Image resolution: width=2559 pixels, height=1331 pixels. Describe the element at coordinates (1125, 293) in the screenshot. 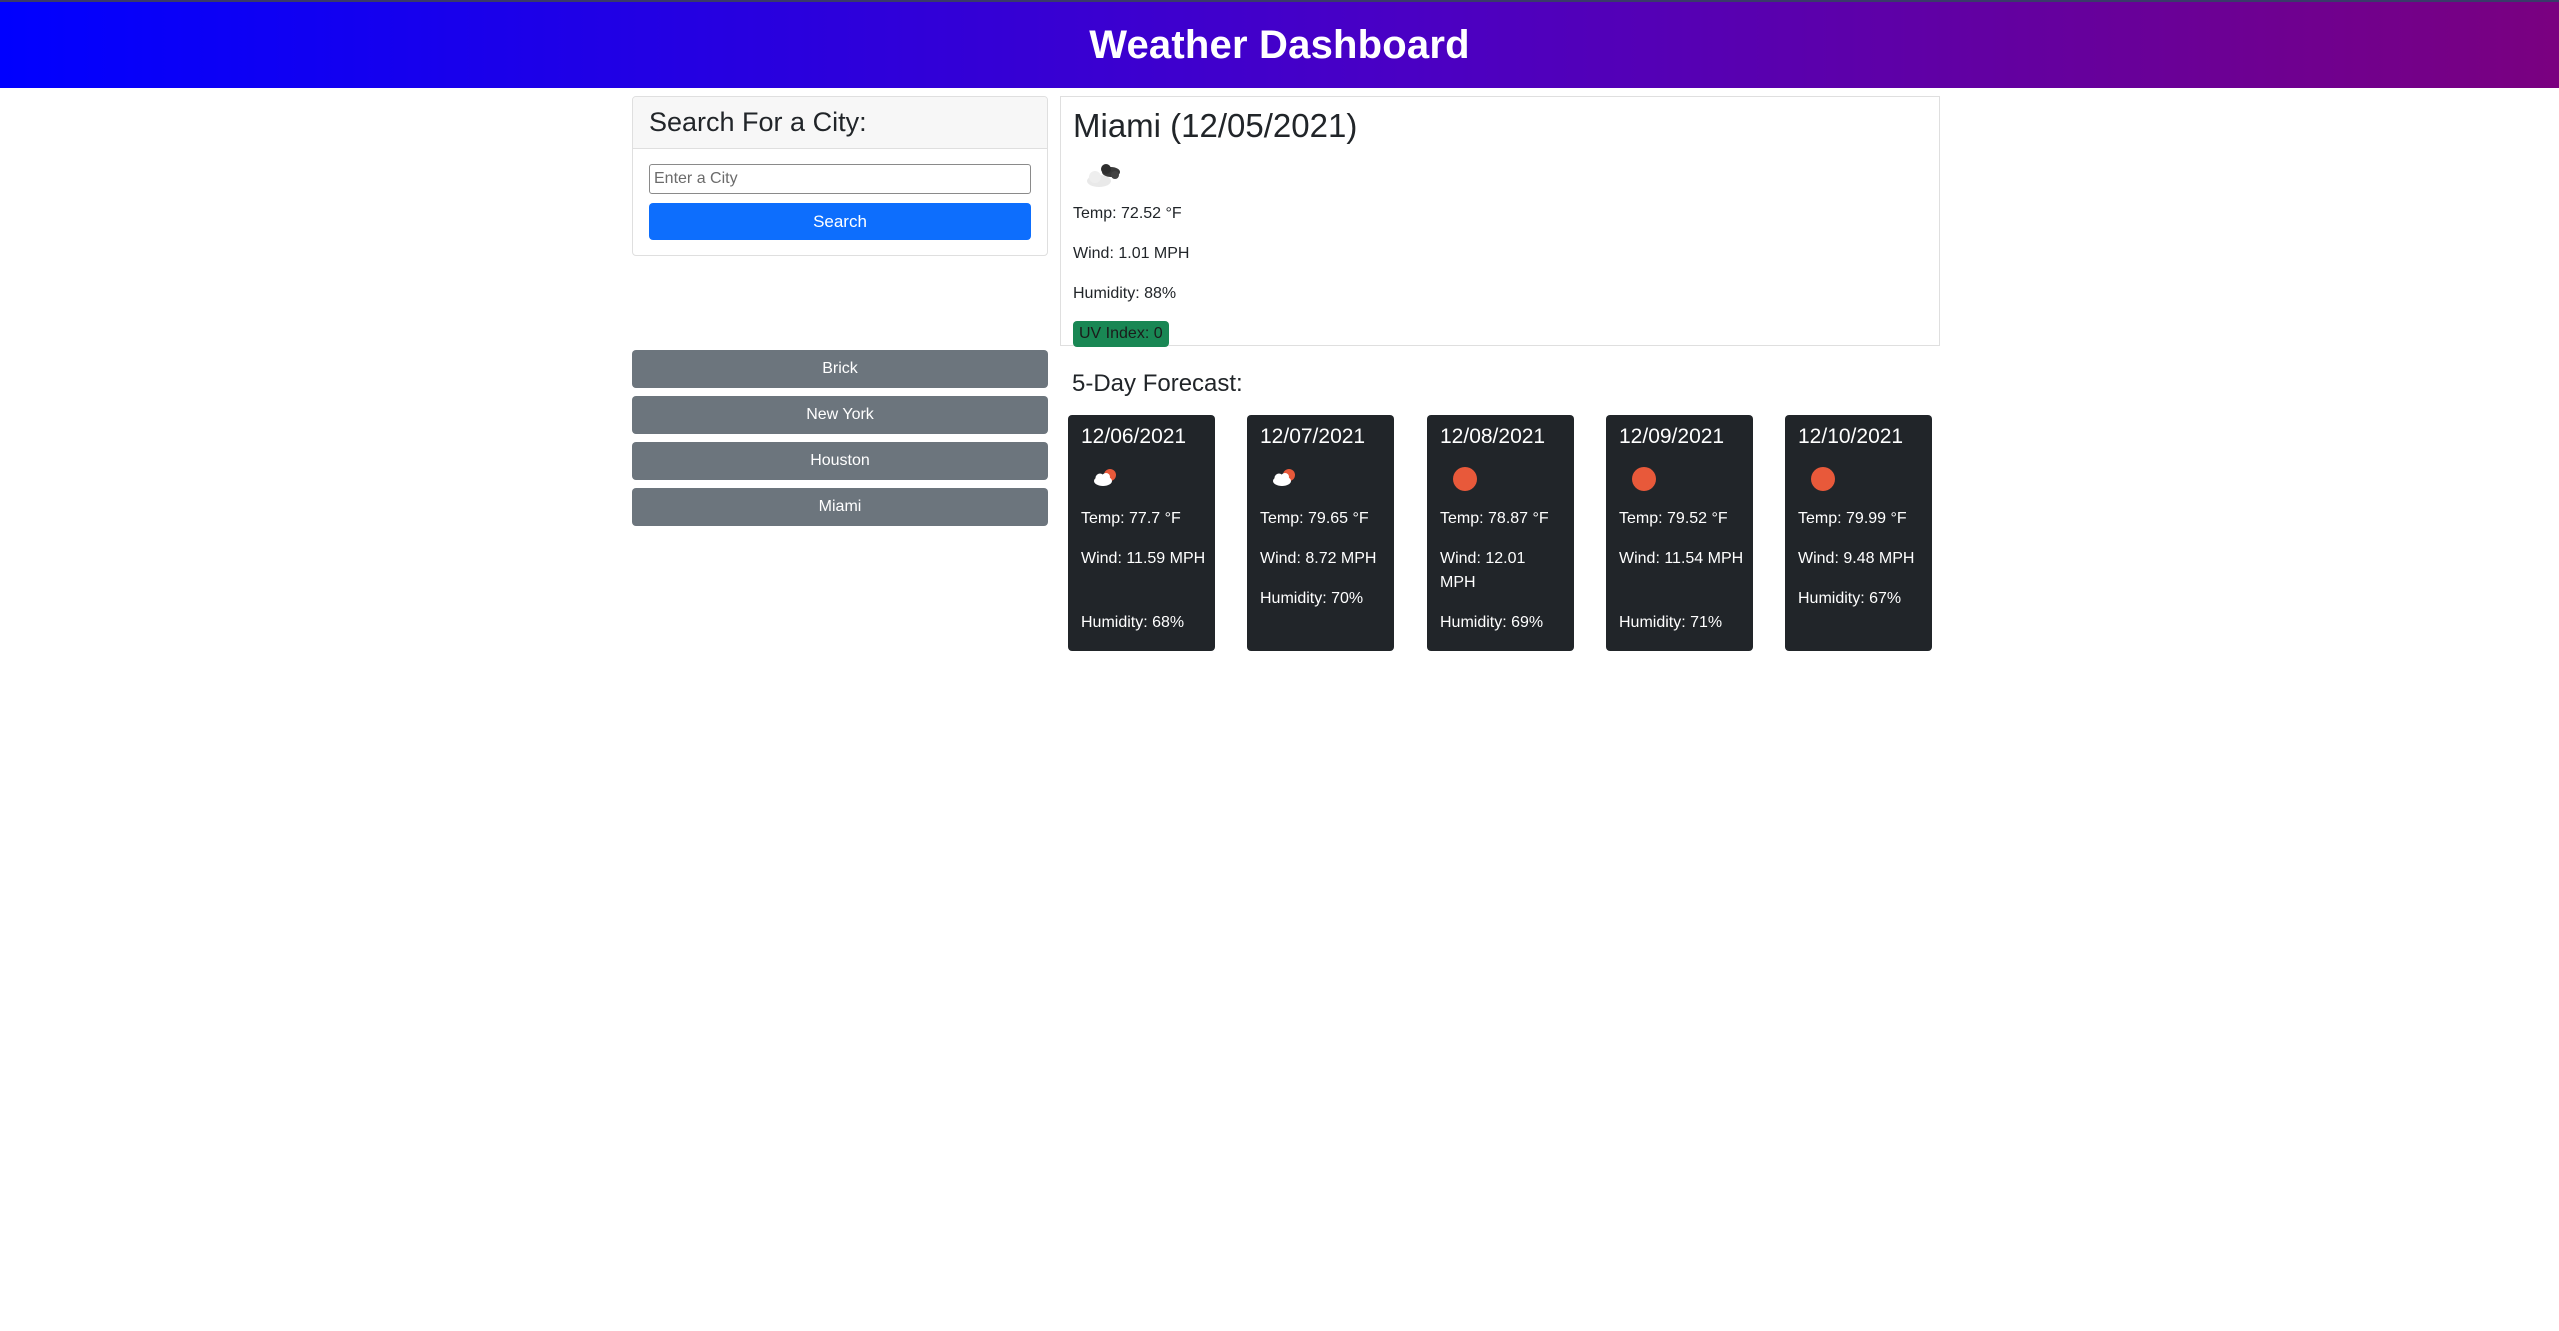

I see `current-humidity: Humidity: 88%` at that location.